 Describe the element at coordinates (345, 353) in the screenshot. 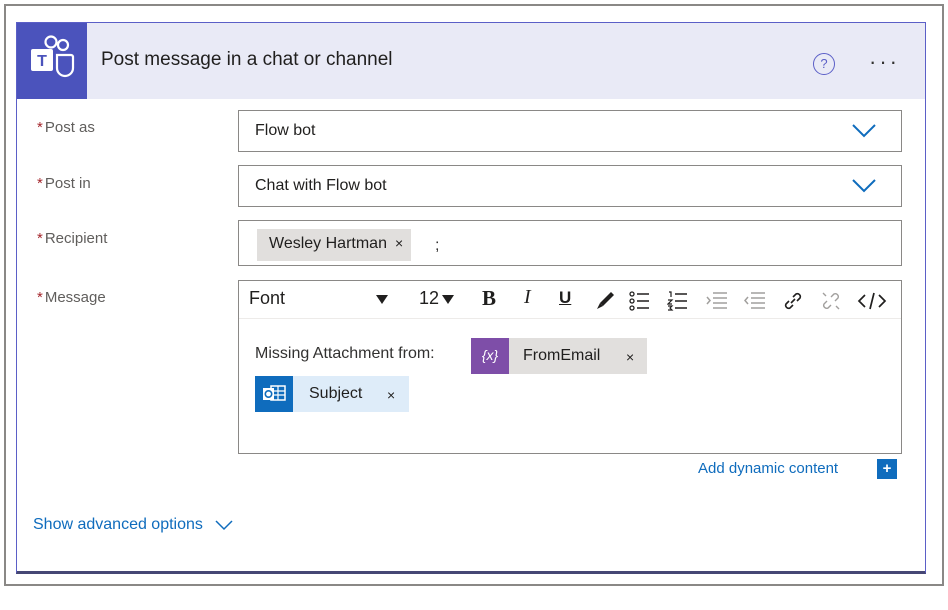

I see `message-text: Missing Attachment from:` at that location.